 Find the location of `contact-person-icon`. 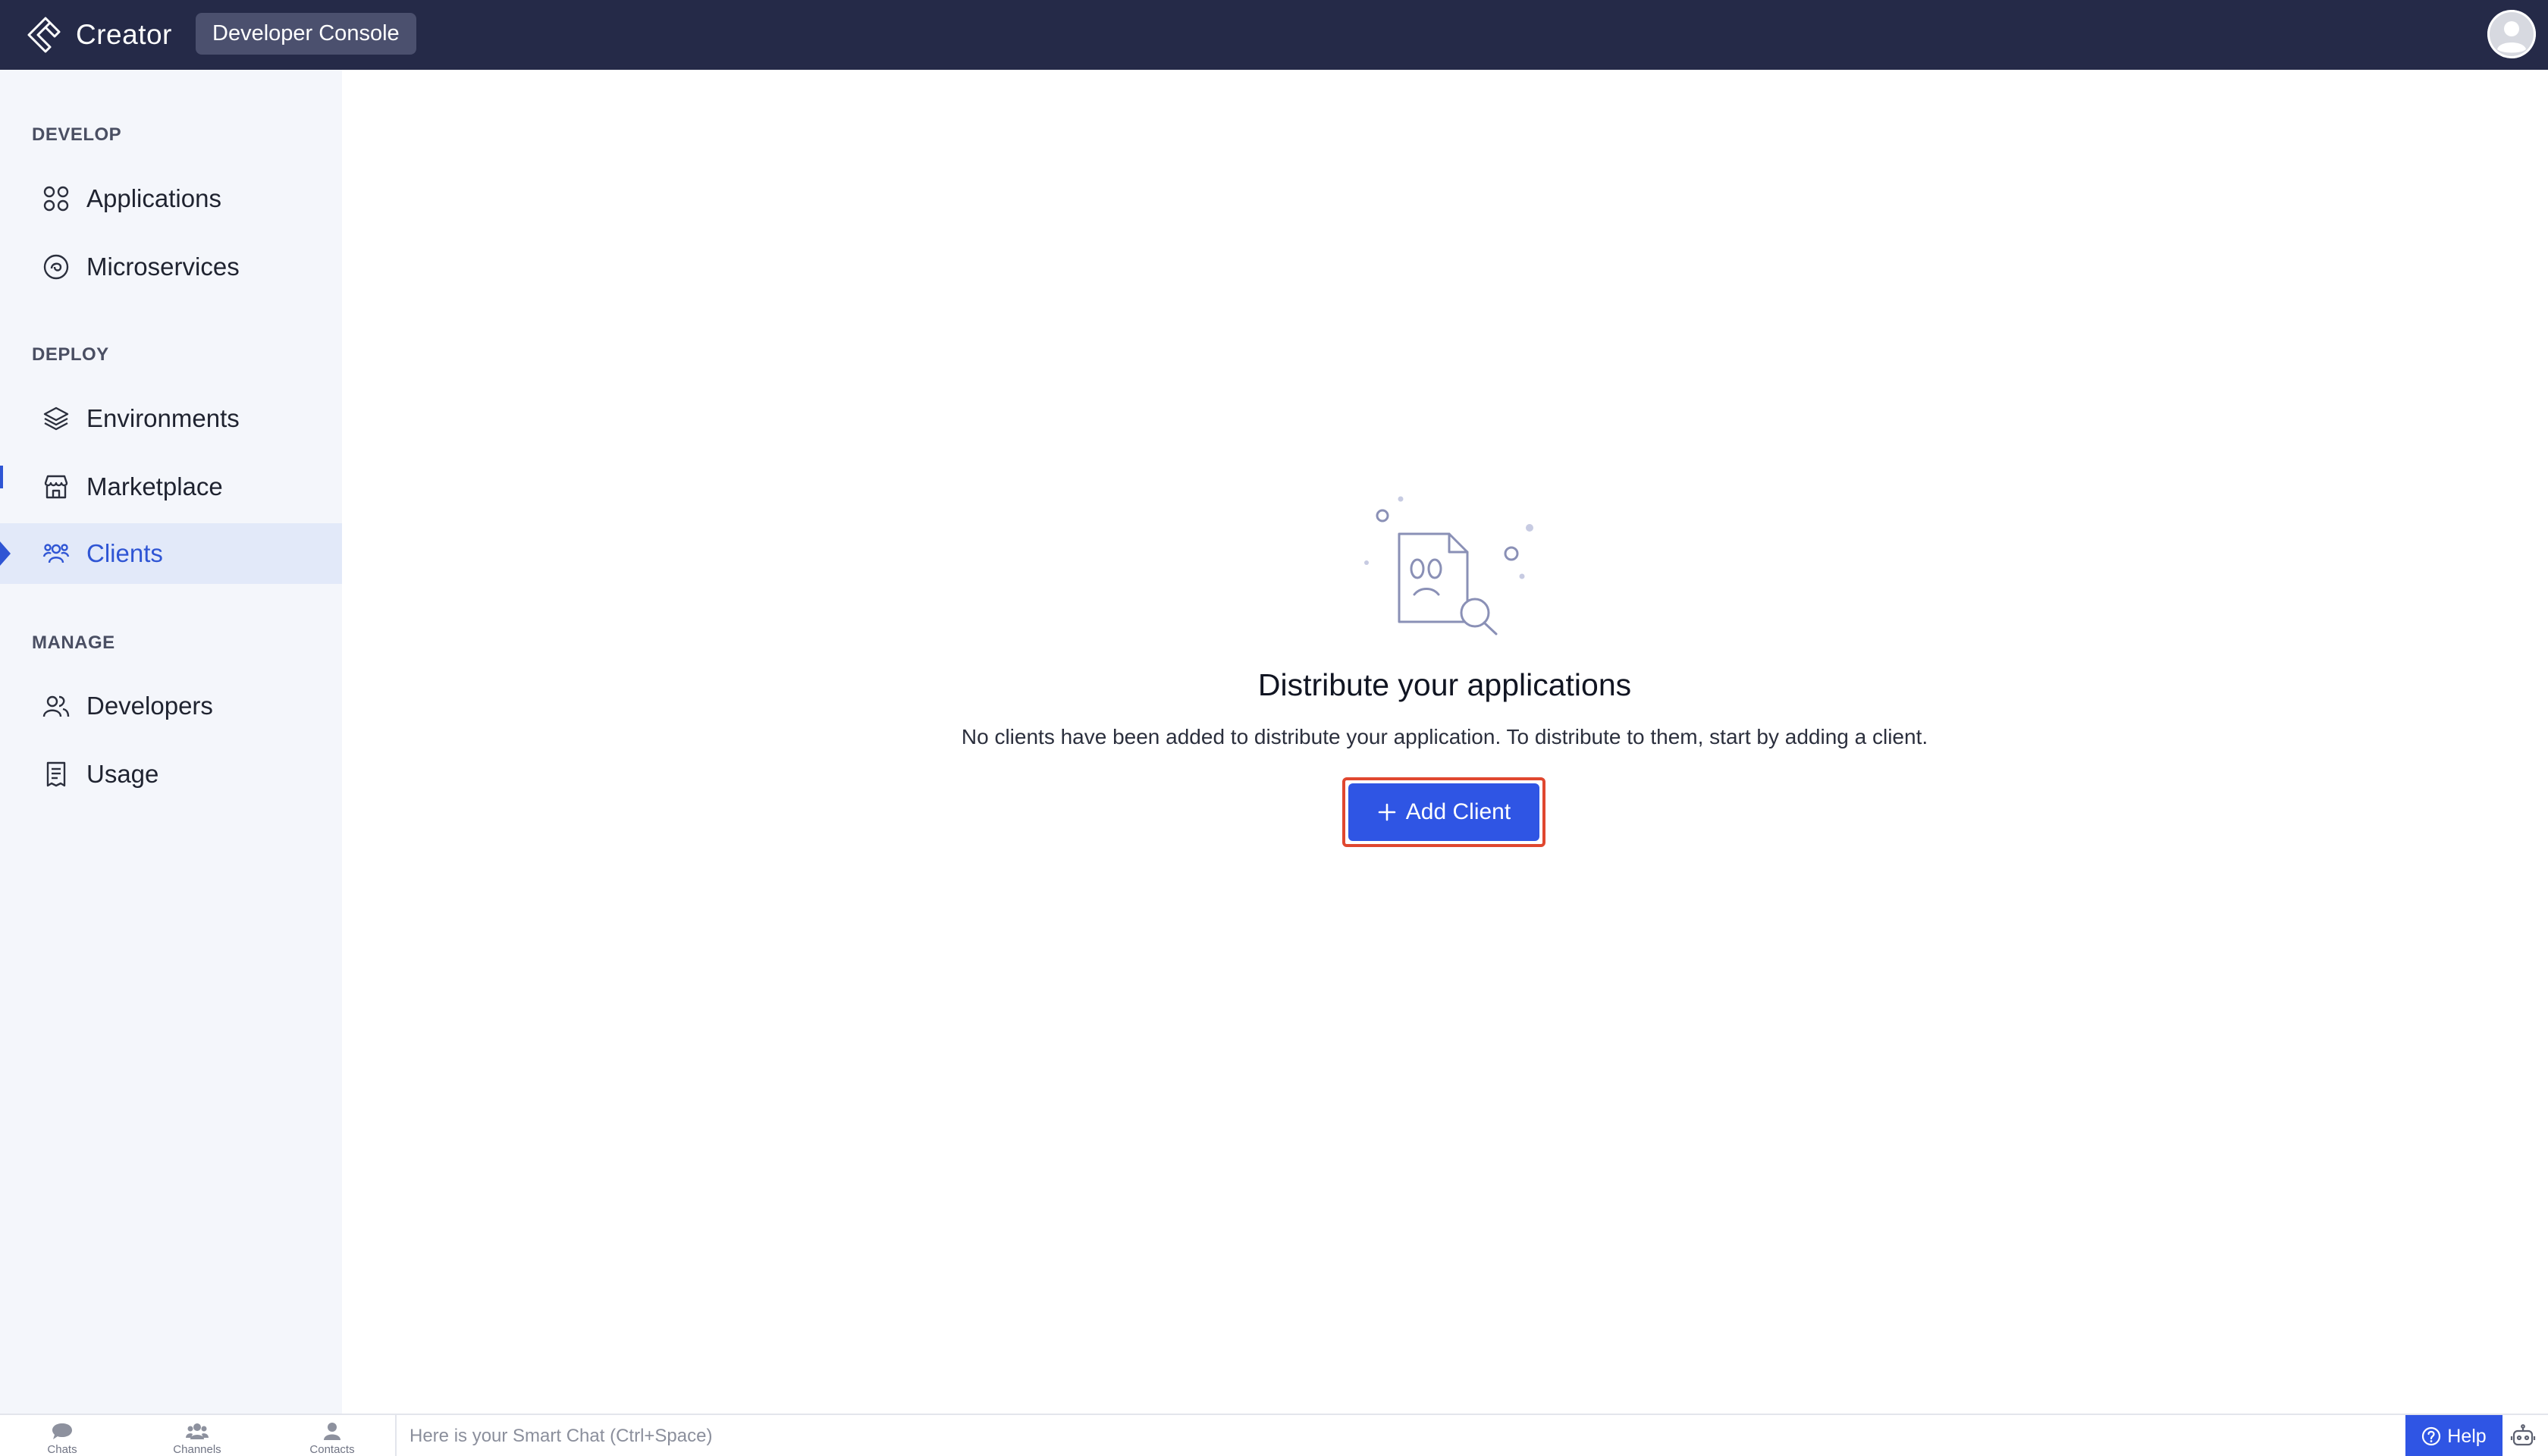

contact-person-icon is located at coordinates (332, 1431).